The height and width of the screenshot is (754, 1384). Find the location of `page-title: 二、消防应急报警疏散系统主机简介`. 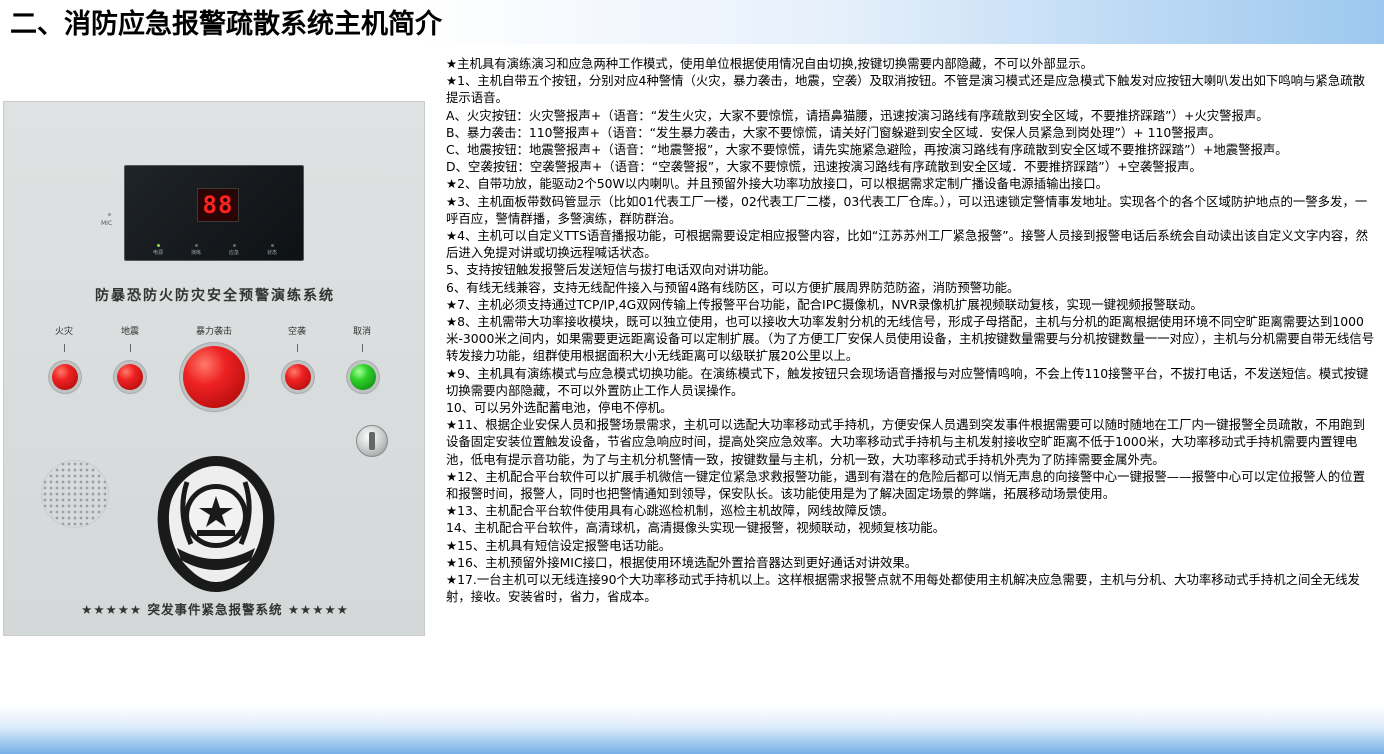

page-title: 二、消防应急报警疏散系统主机简介 is located at coordinates (226, 24).